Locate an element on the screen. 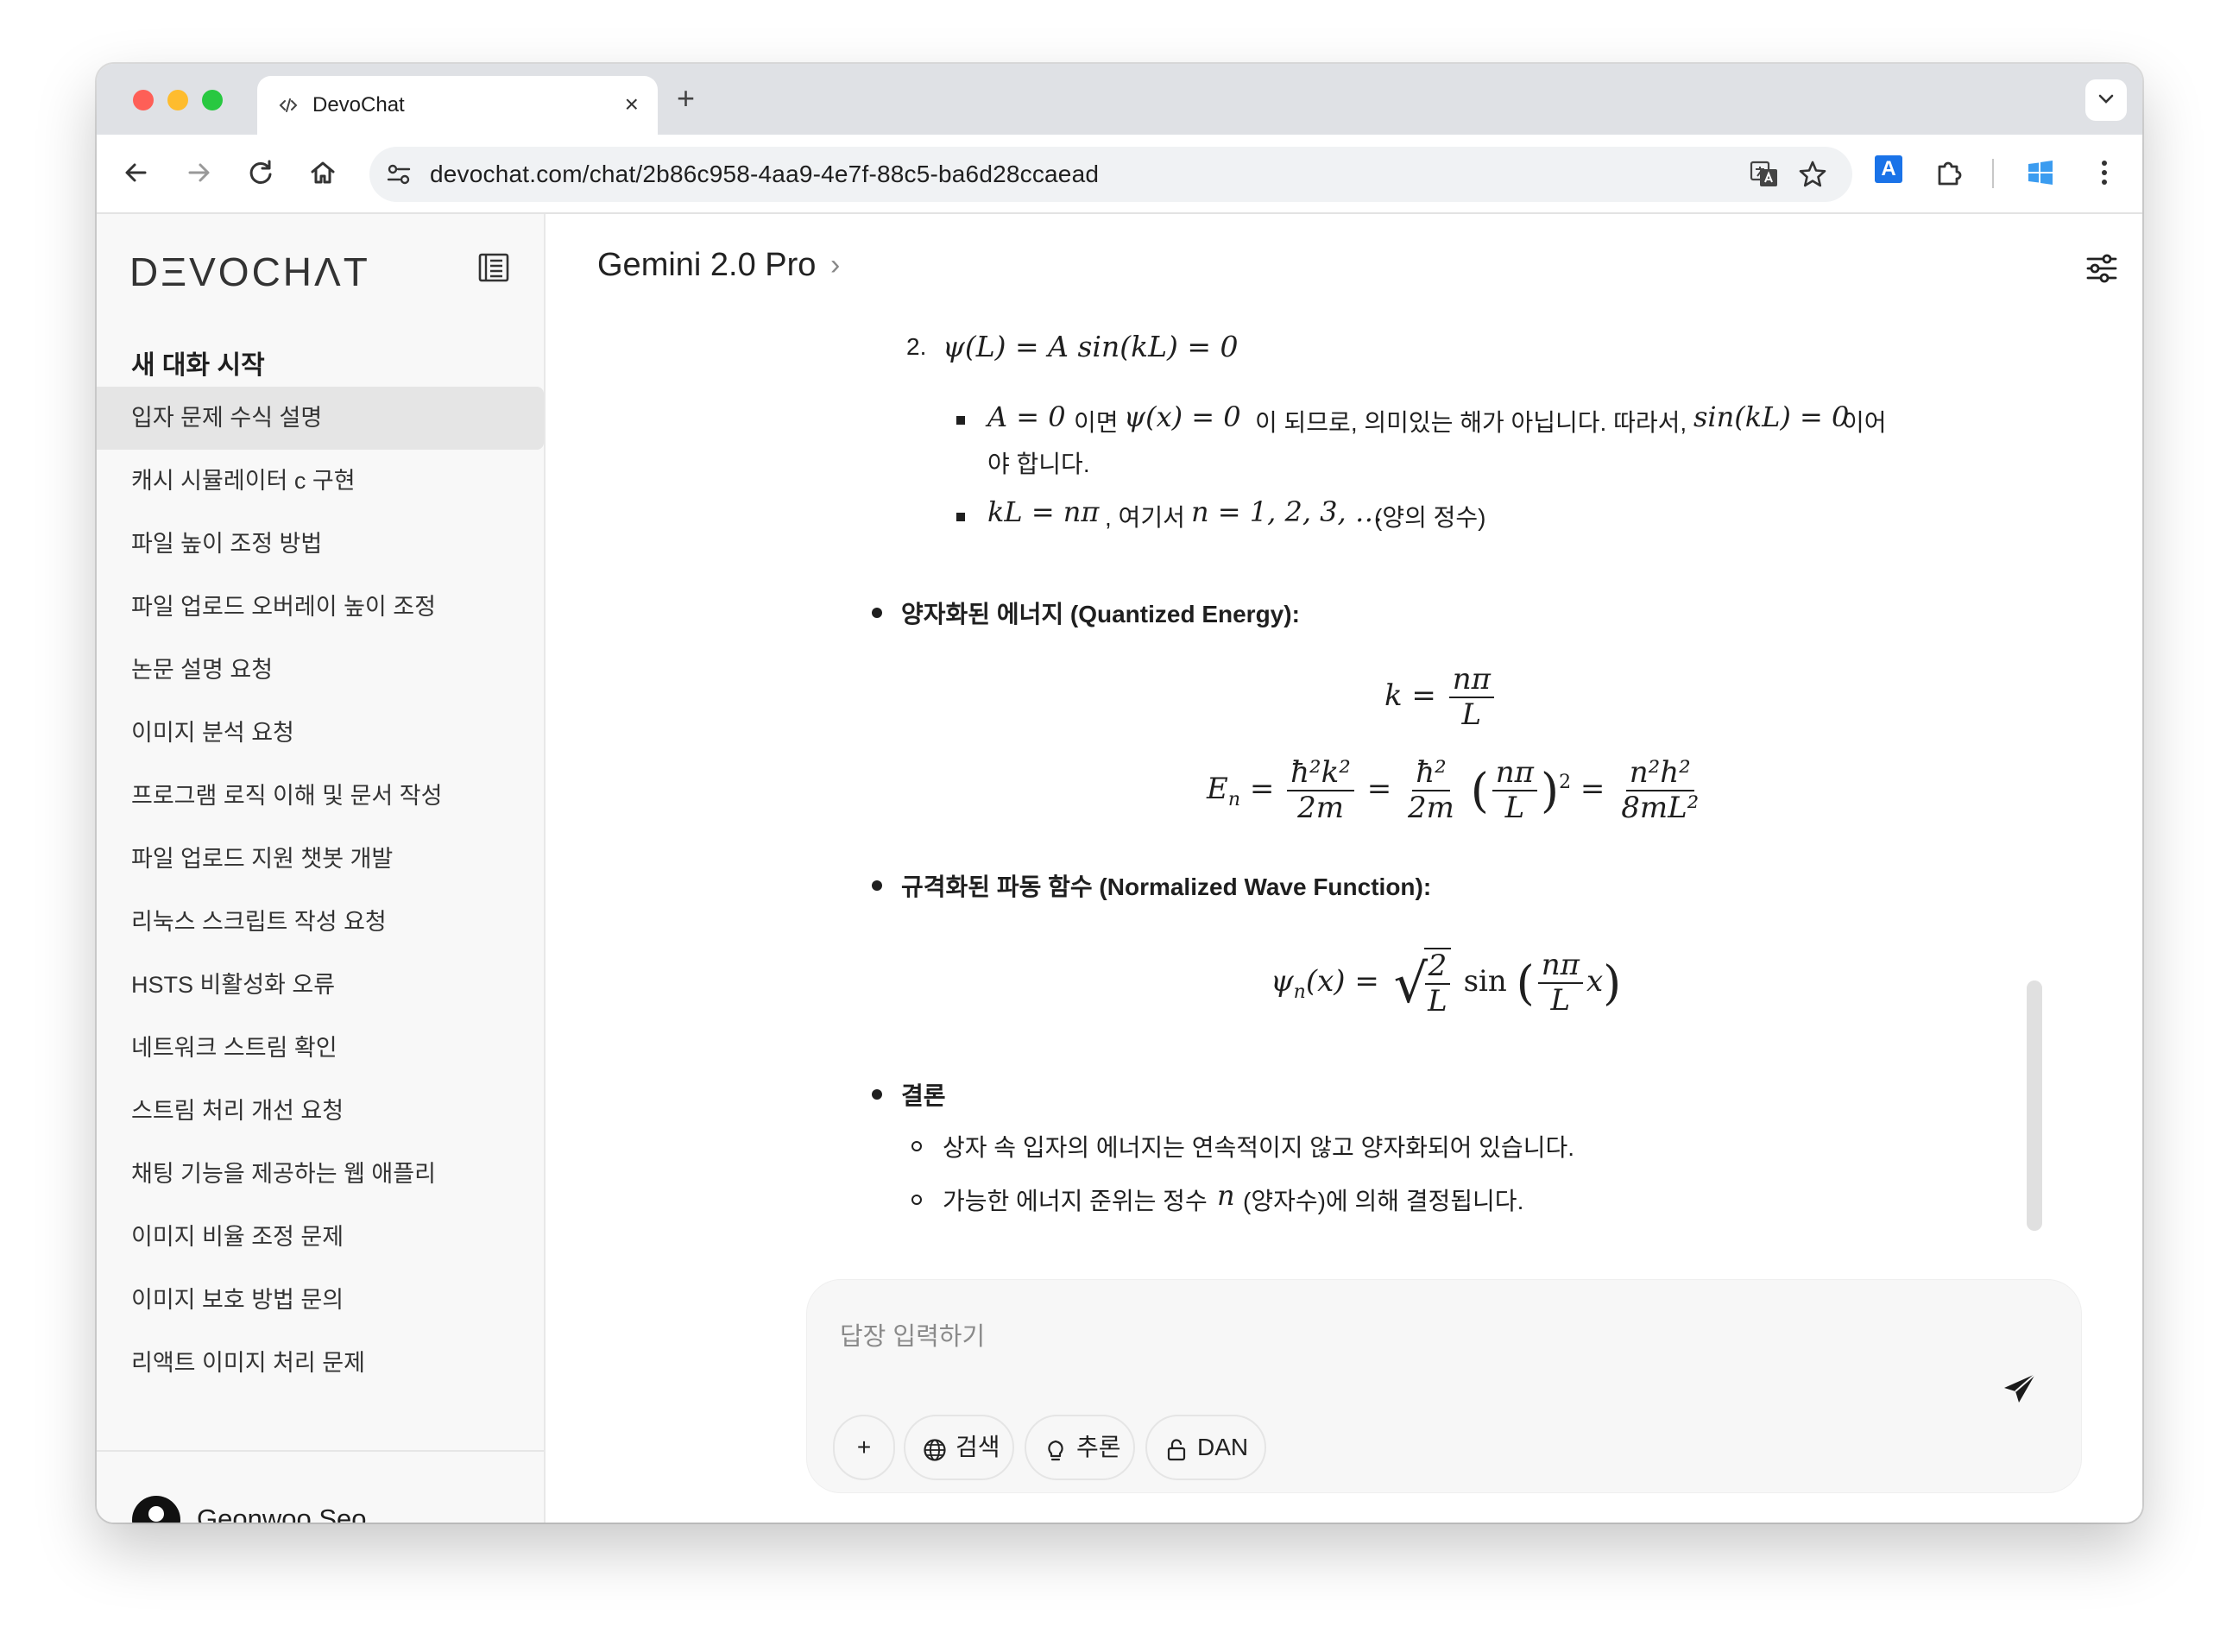 Image resolution: width=2239 pixels, height=1652 pixels. section-heading: 결론 is located at coordinates (923, 1095).